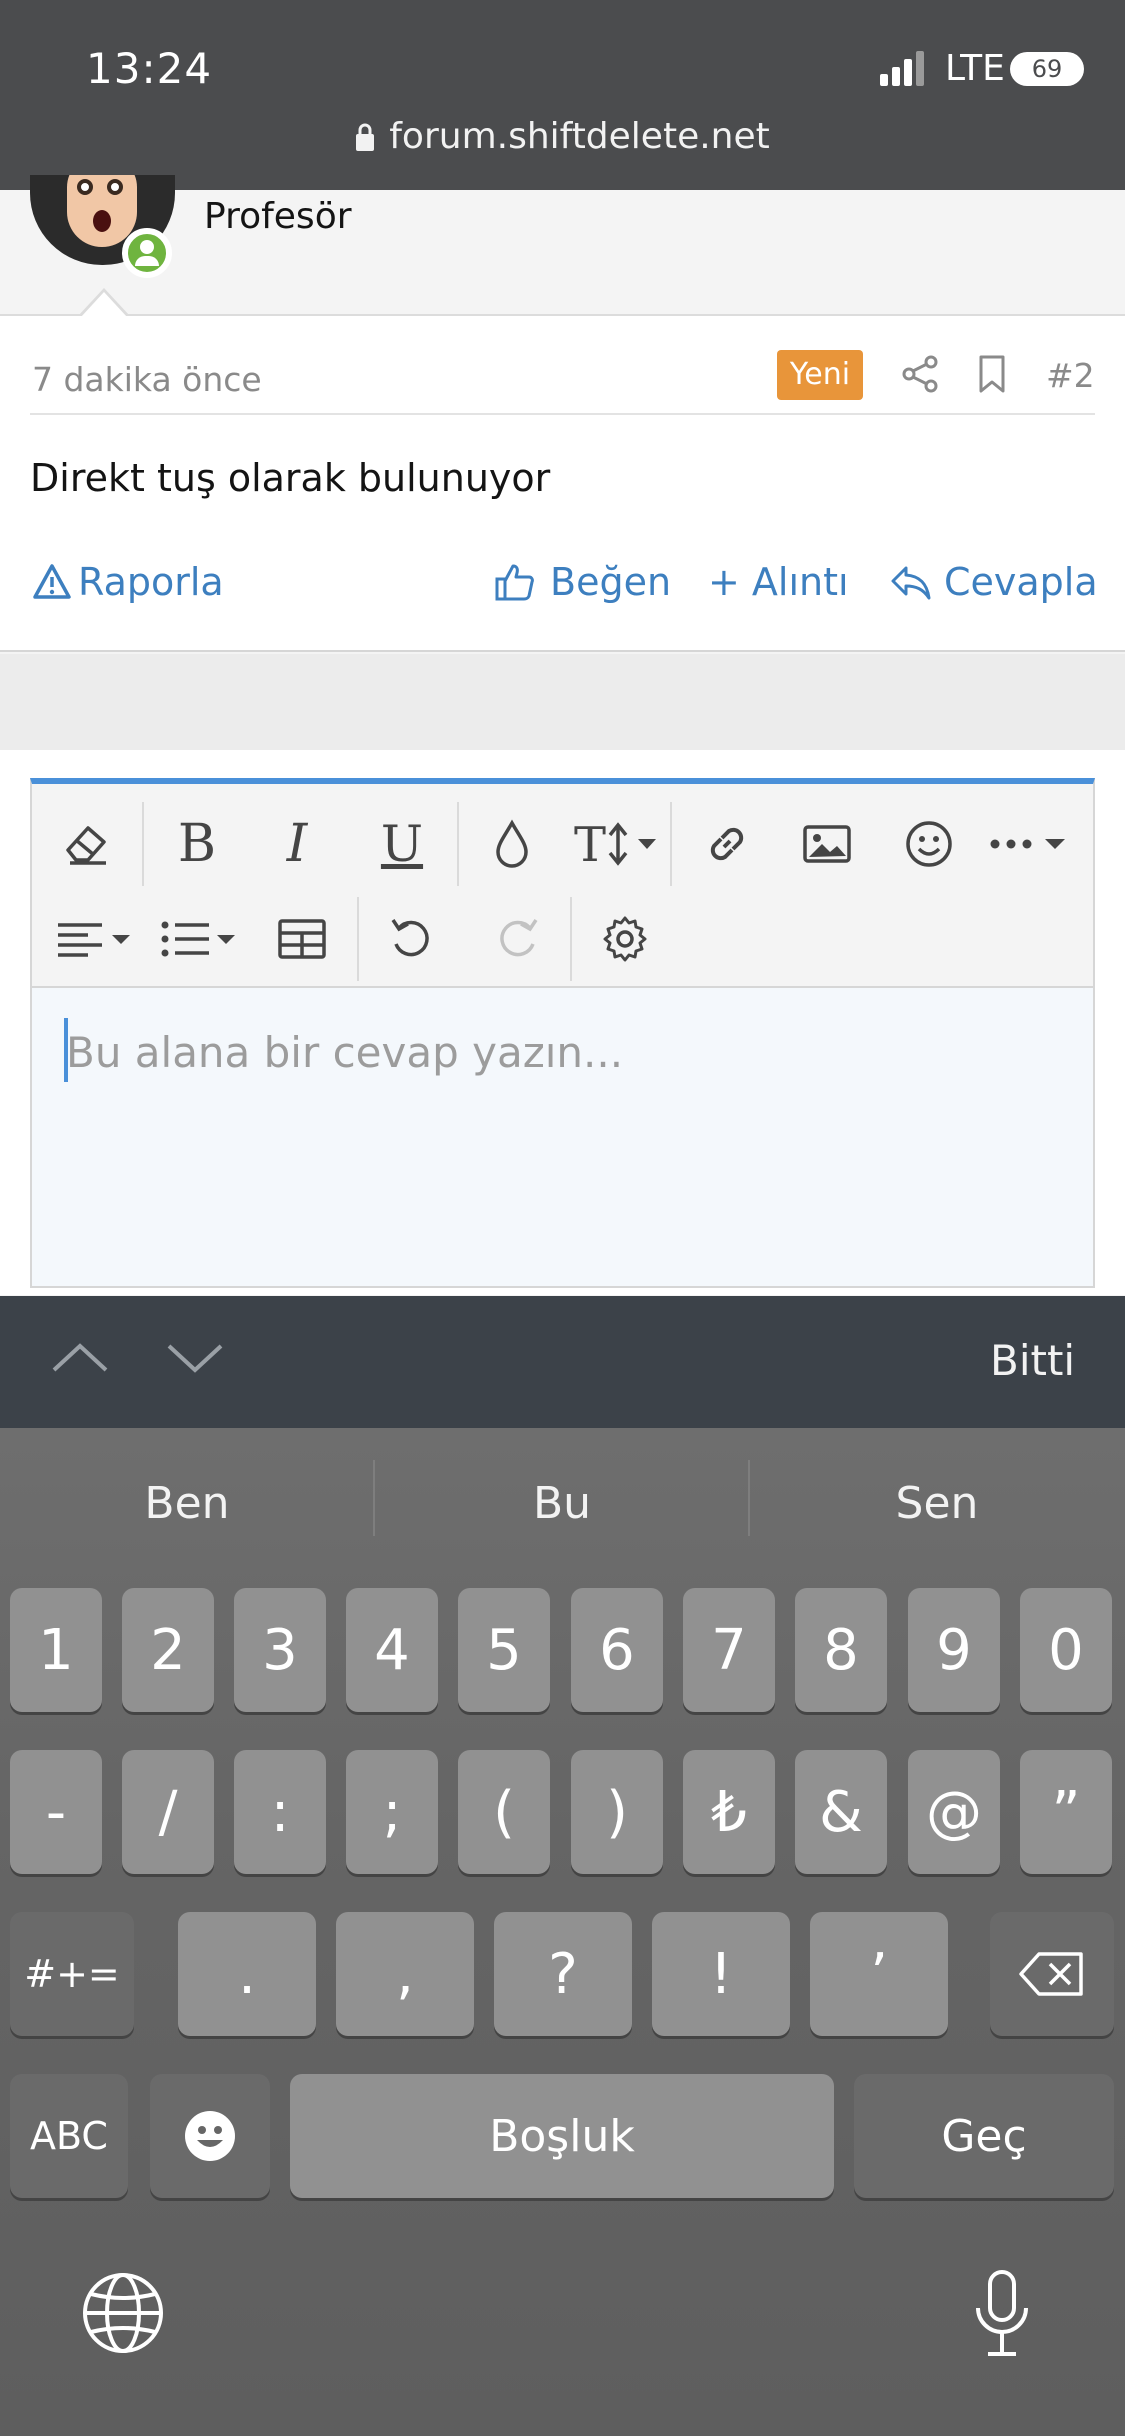  I want to click on suggestion-1: Ben, so click(187, 1503).